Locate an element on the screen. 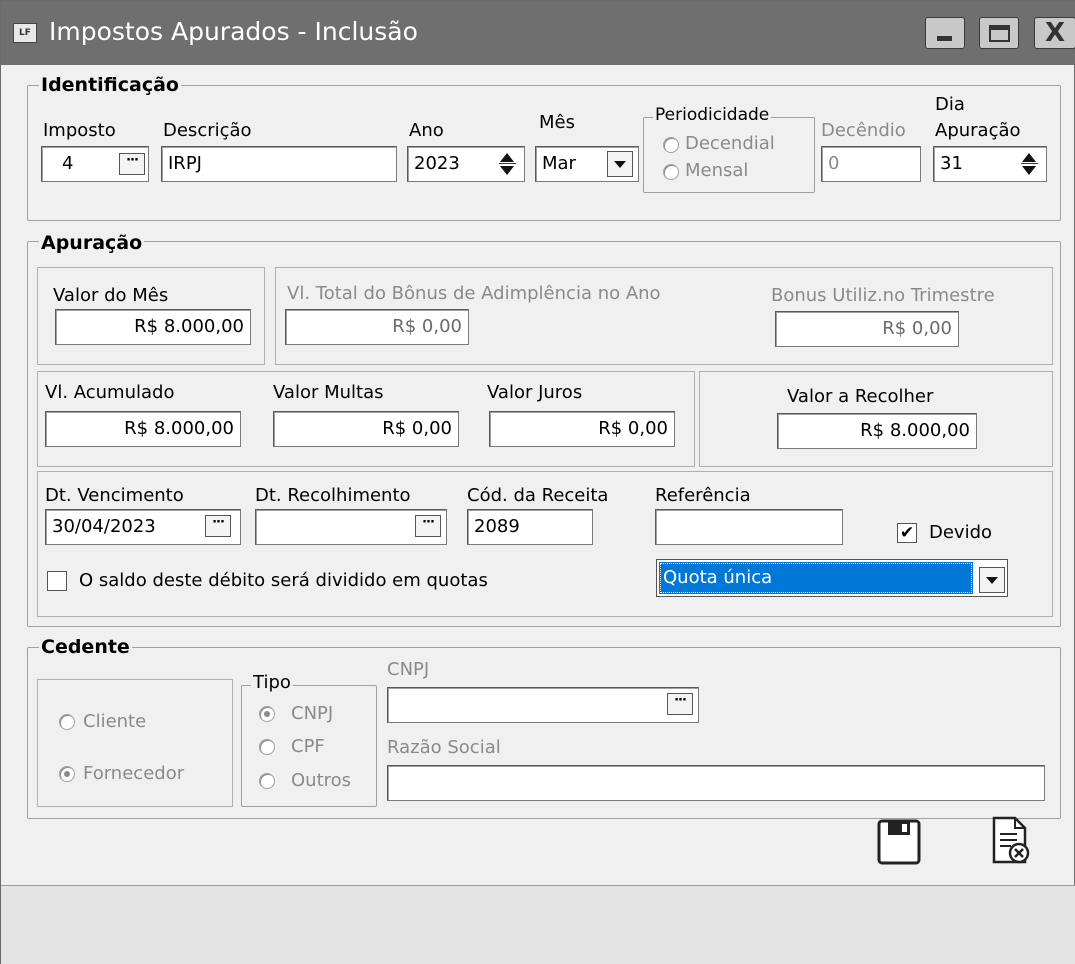  devido-checkbox: ✔ is located at coordinates (907, 533).